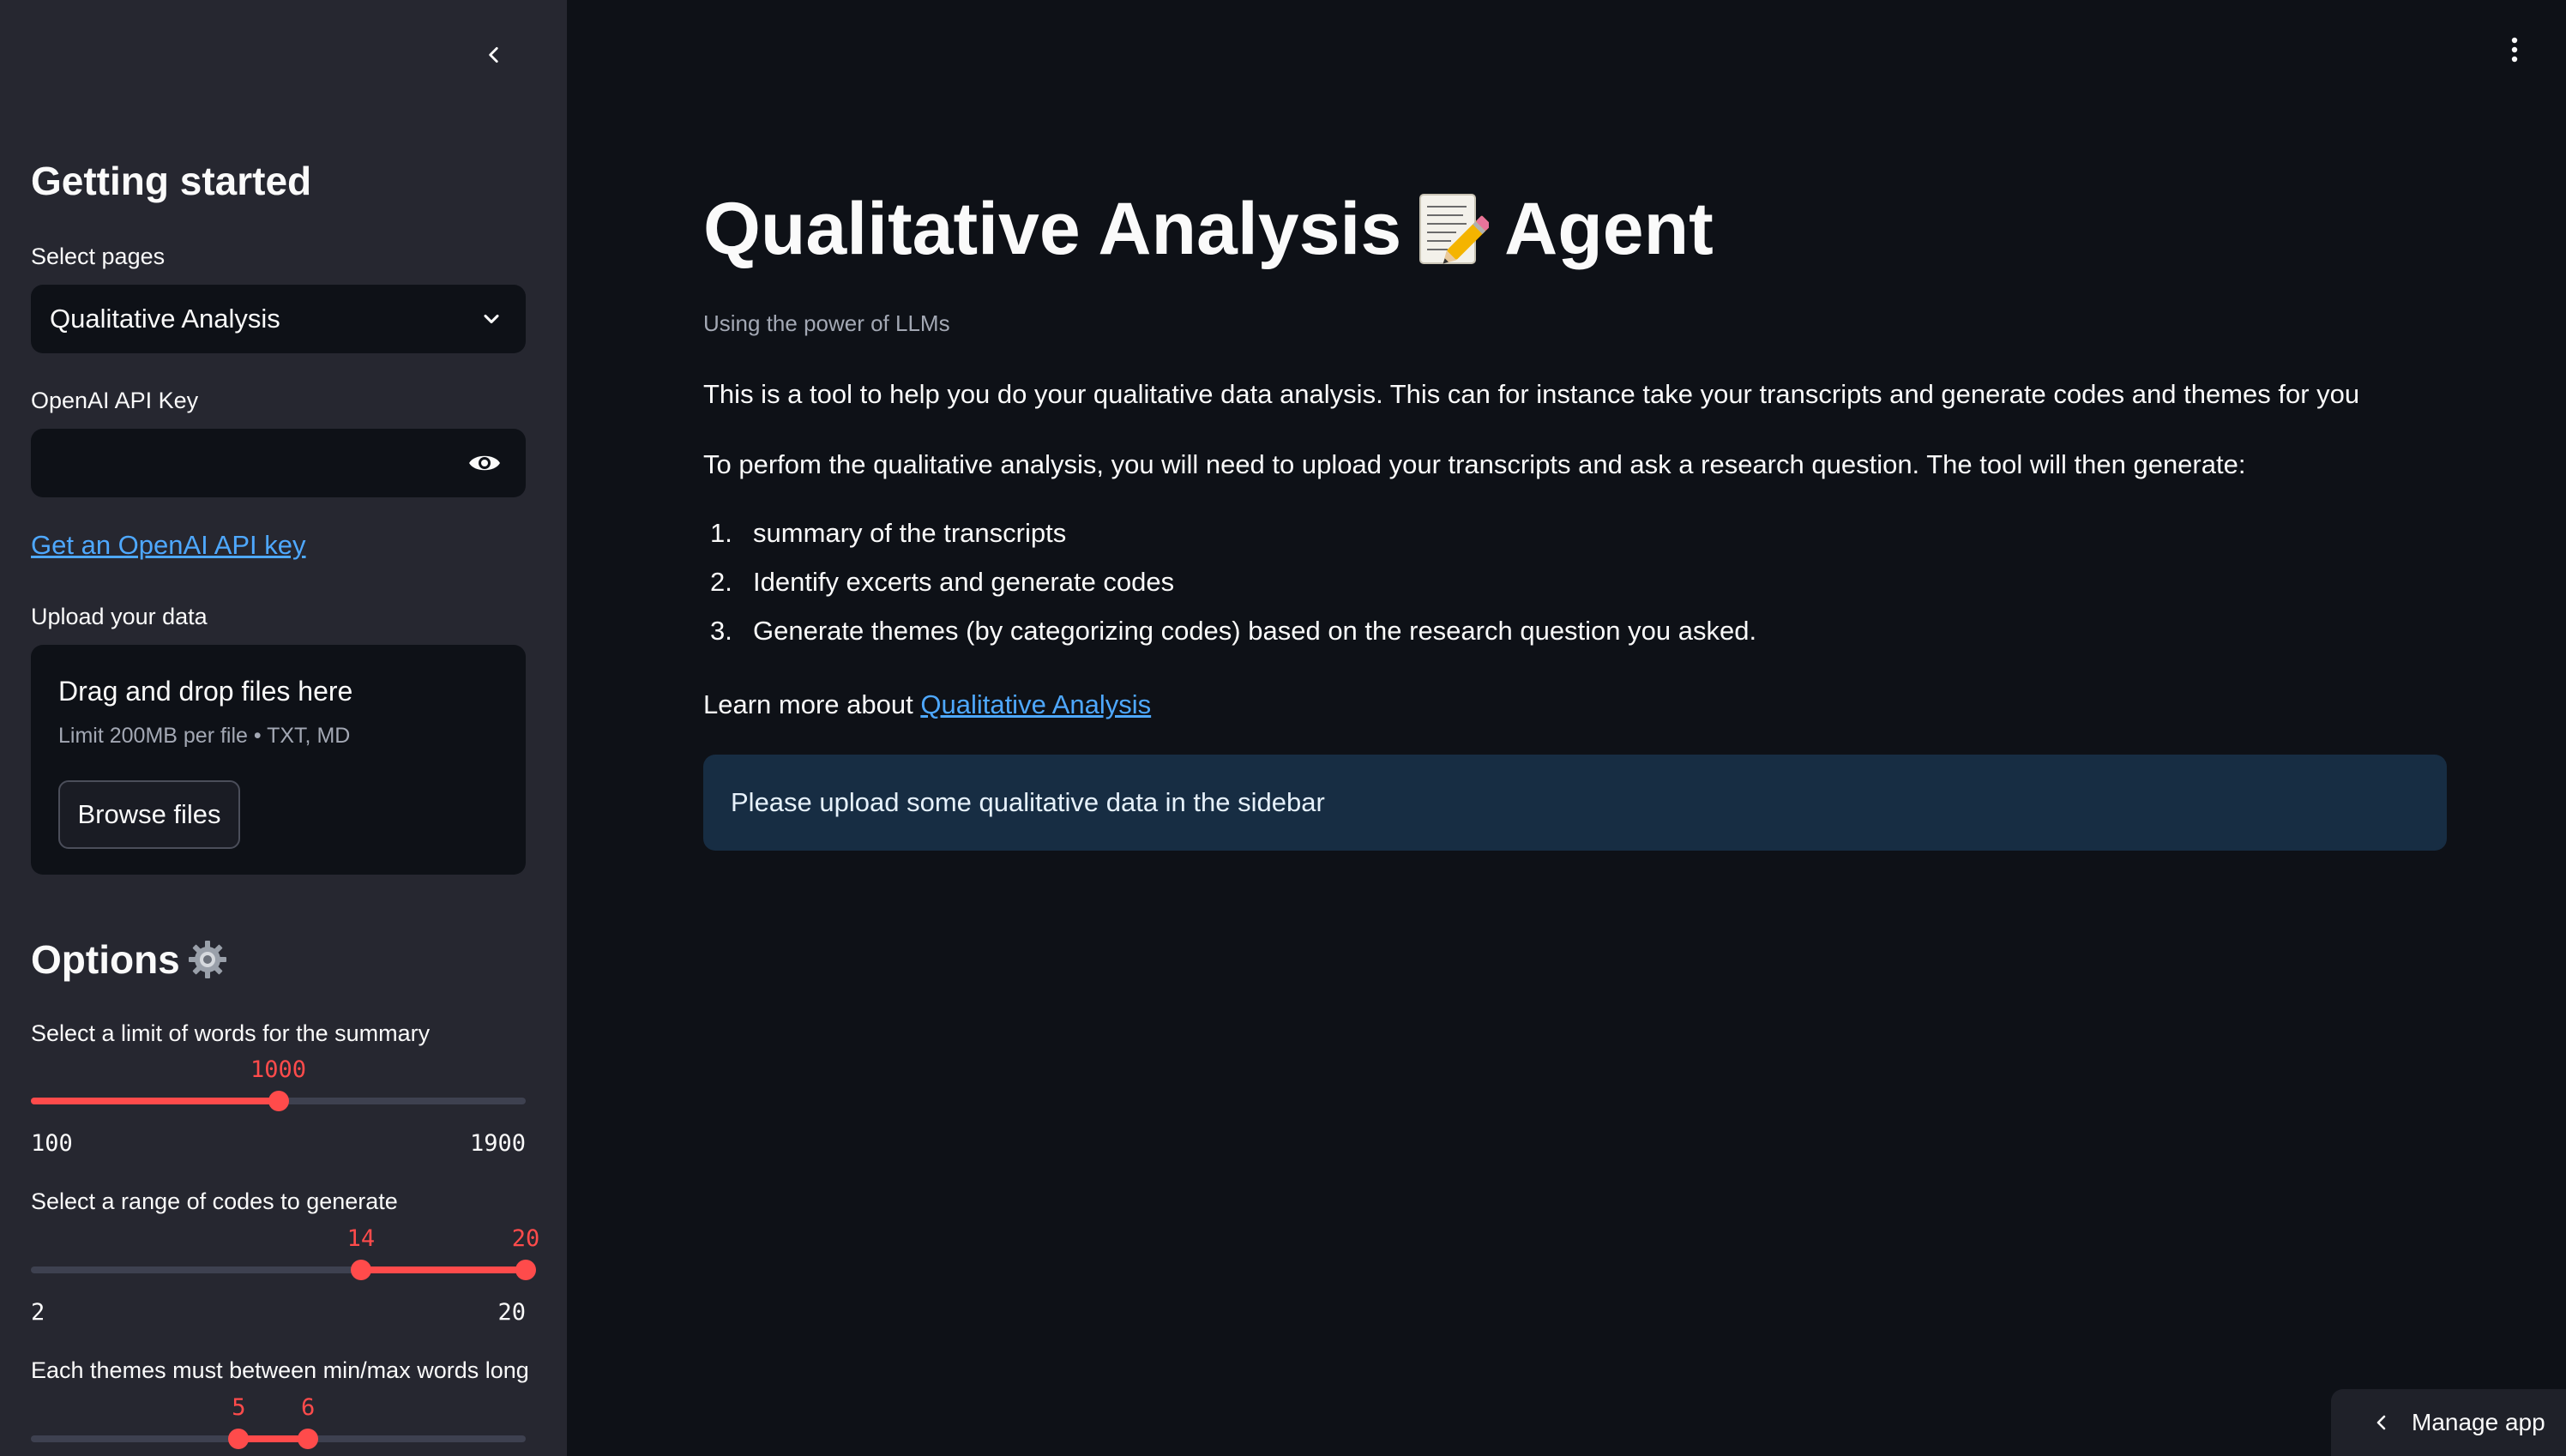 The image size is (2566, 1456). I want to click on show-password-button, so click(484, 463).